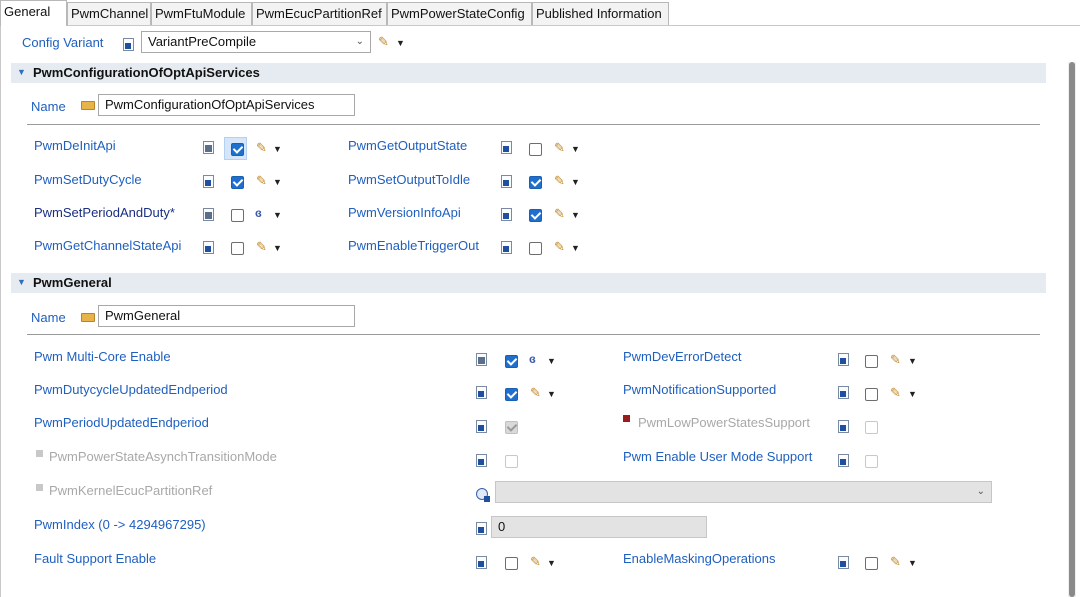 The image size is (1080, 597). Describe the element at coordinates (95, 558) in the screenshot. I see `param-label: Fault Support Enable` at that location.